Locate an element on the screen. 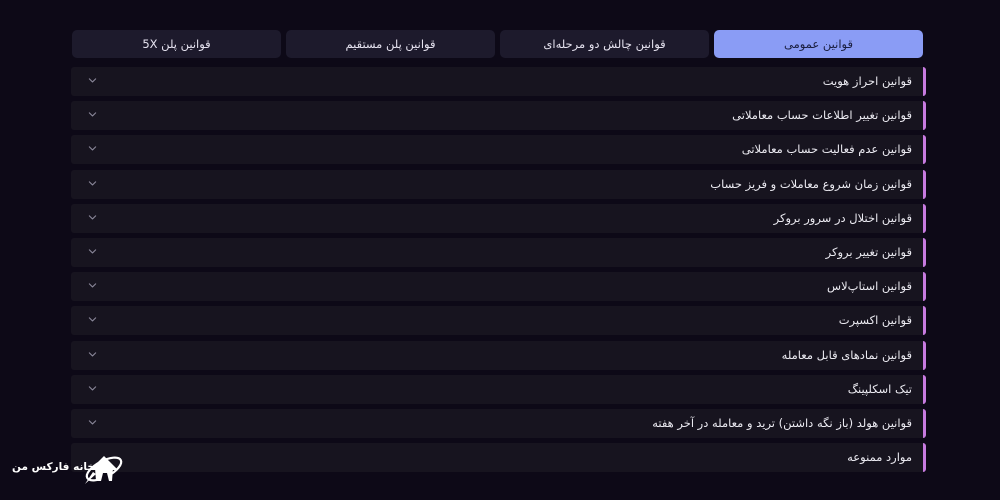 Image resolution: width=1000 pixels, height=500 pixels. accordion-item-label: قوانین اختلال در سرور بروکر is located at coordinates (842, 217).